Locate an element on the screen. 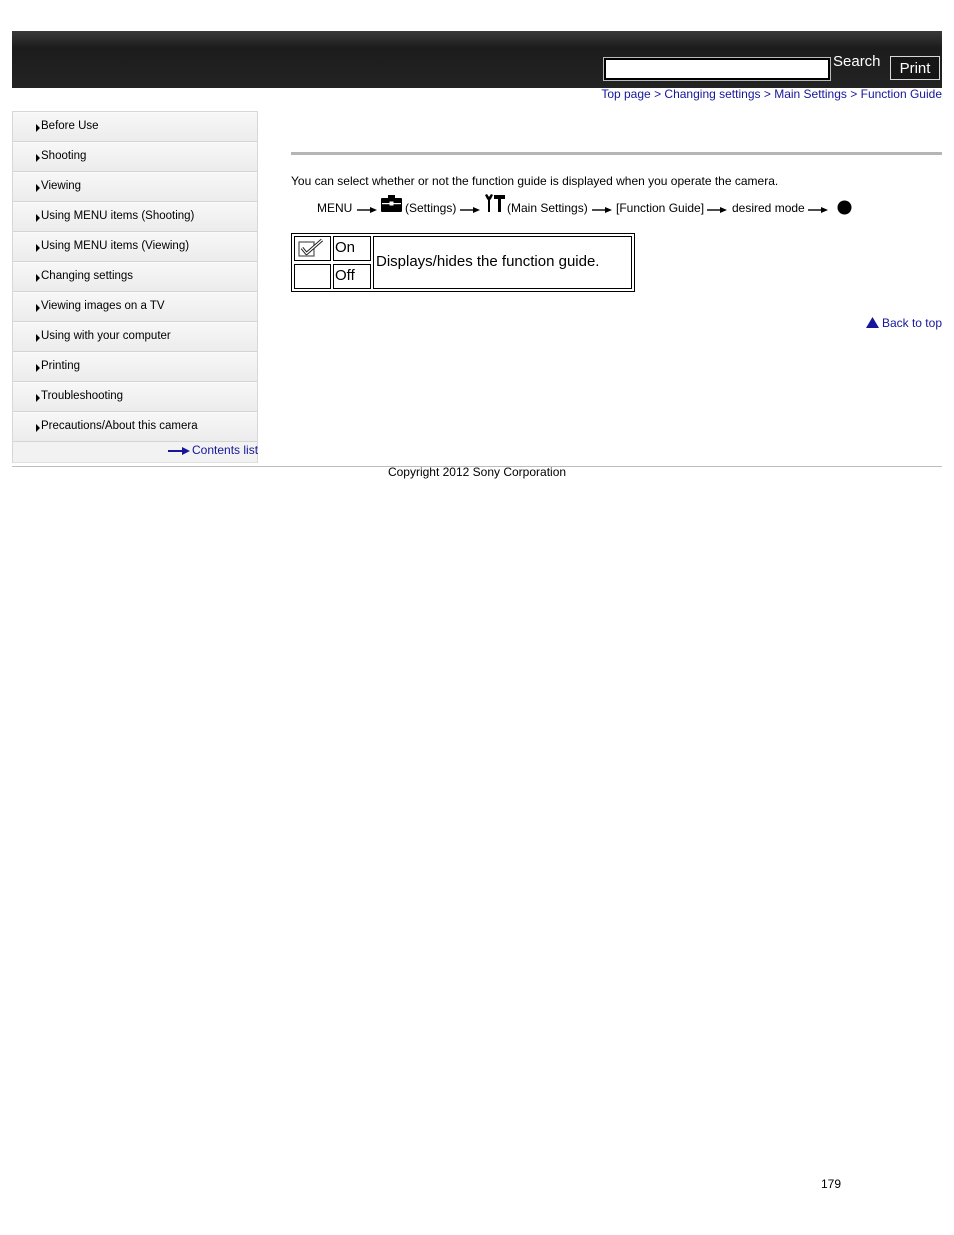 Image resolution: width=954 pixels, height=1235 pixels. sidebar-item-label: Viewing is located at coordinates (61, 186).